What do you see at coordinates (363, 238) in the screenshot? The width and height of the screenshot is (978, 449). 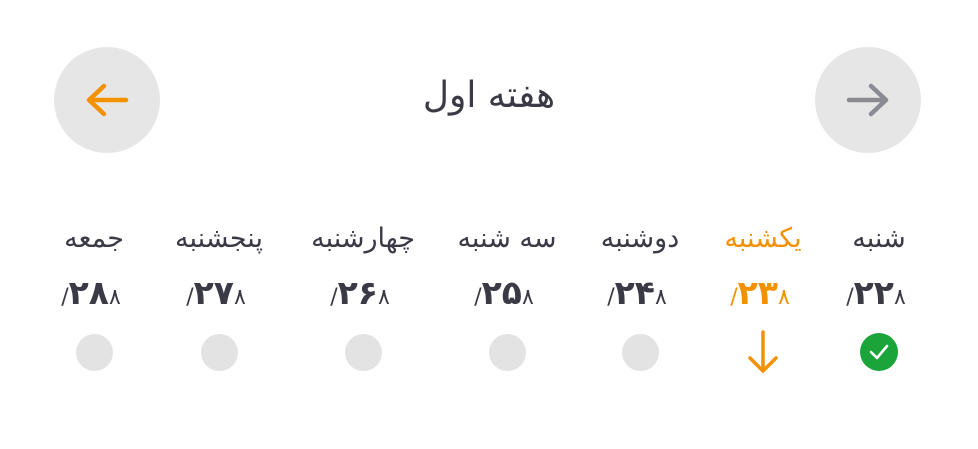 I see `day-name: چهارشنبه` at bounding box center [363, 238].